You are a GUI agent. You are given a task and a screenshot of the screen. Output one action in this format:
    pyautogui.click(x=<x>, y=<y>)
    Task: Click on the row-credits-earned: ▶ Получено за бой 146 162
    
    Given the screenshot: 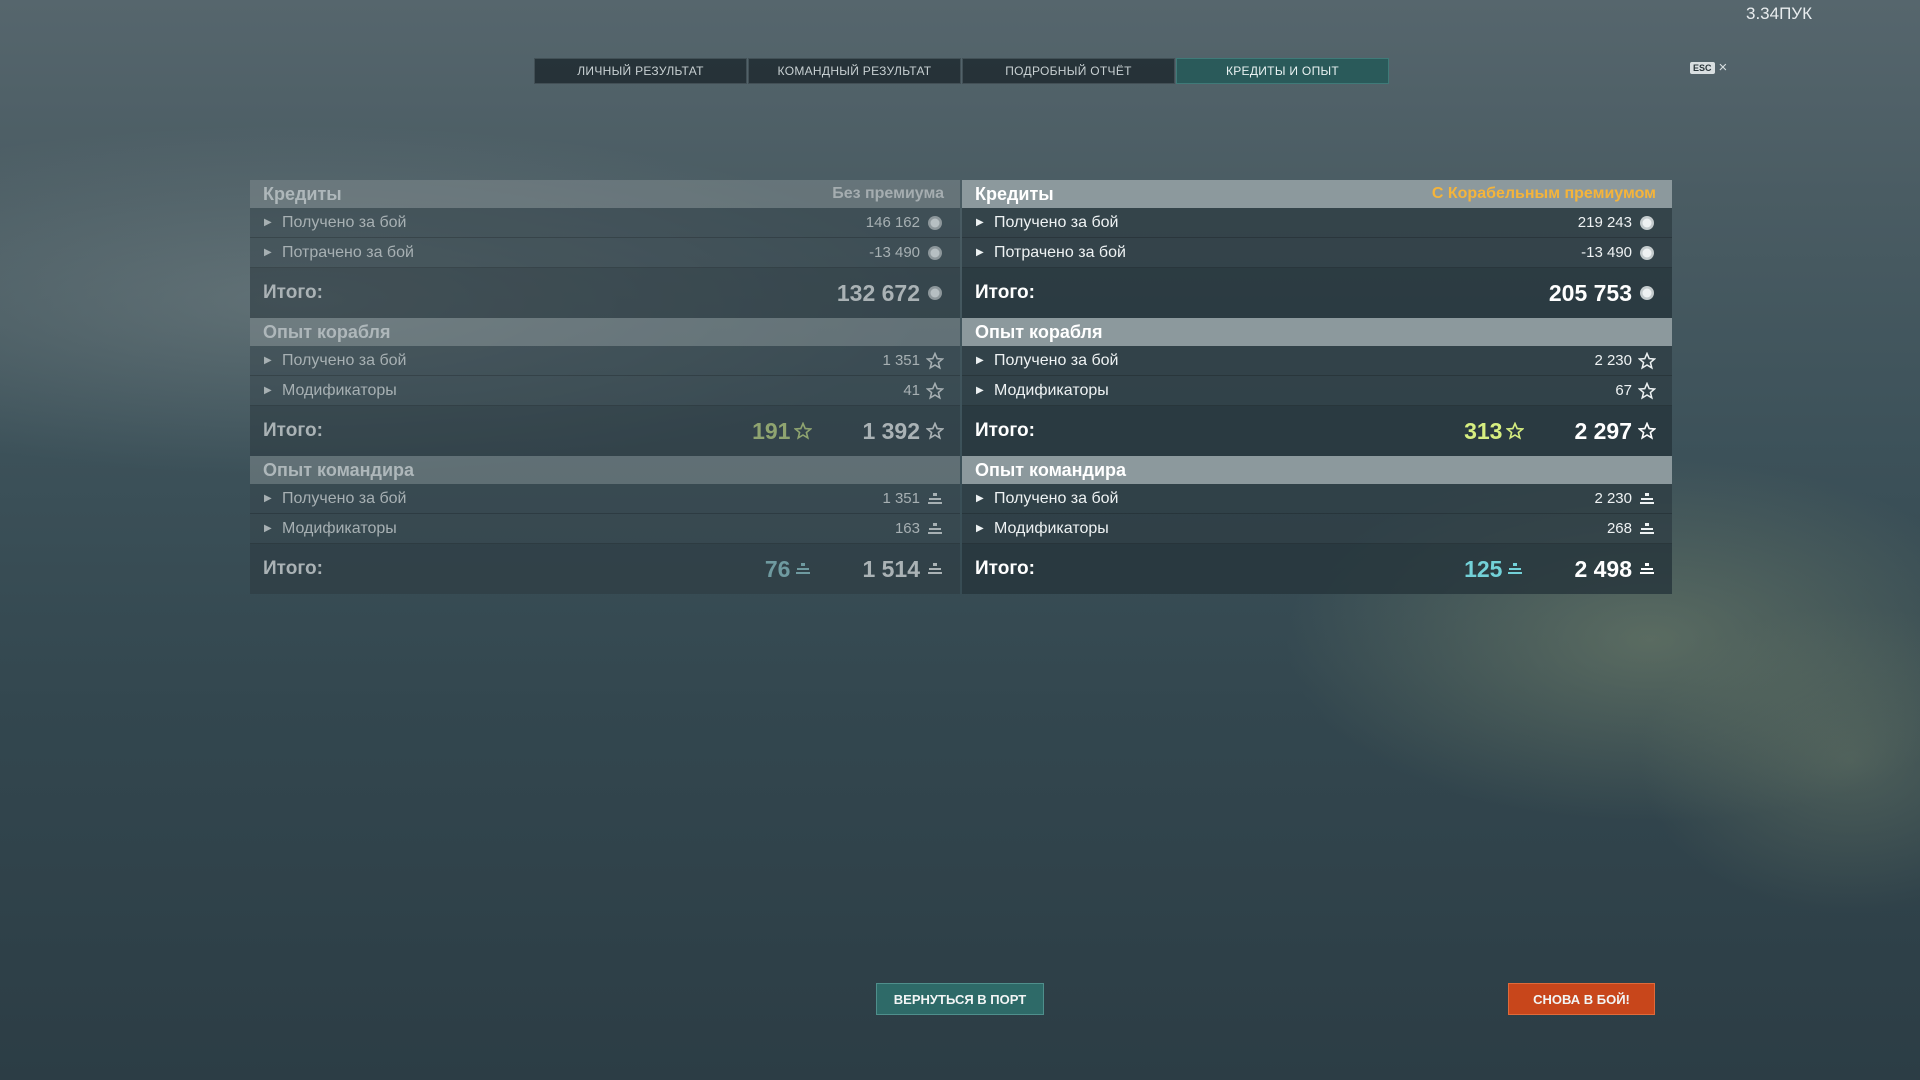 What is the action you would take?
    pyautogui.click(x=605, y=223)
    